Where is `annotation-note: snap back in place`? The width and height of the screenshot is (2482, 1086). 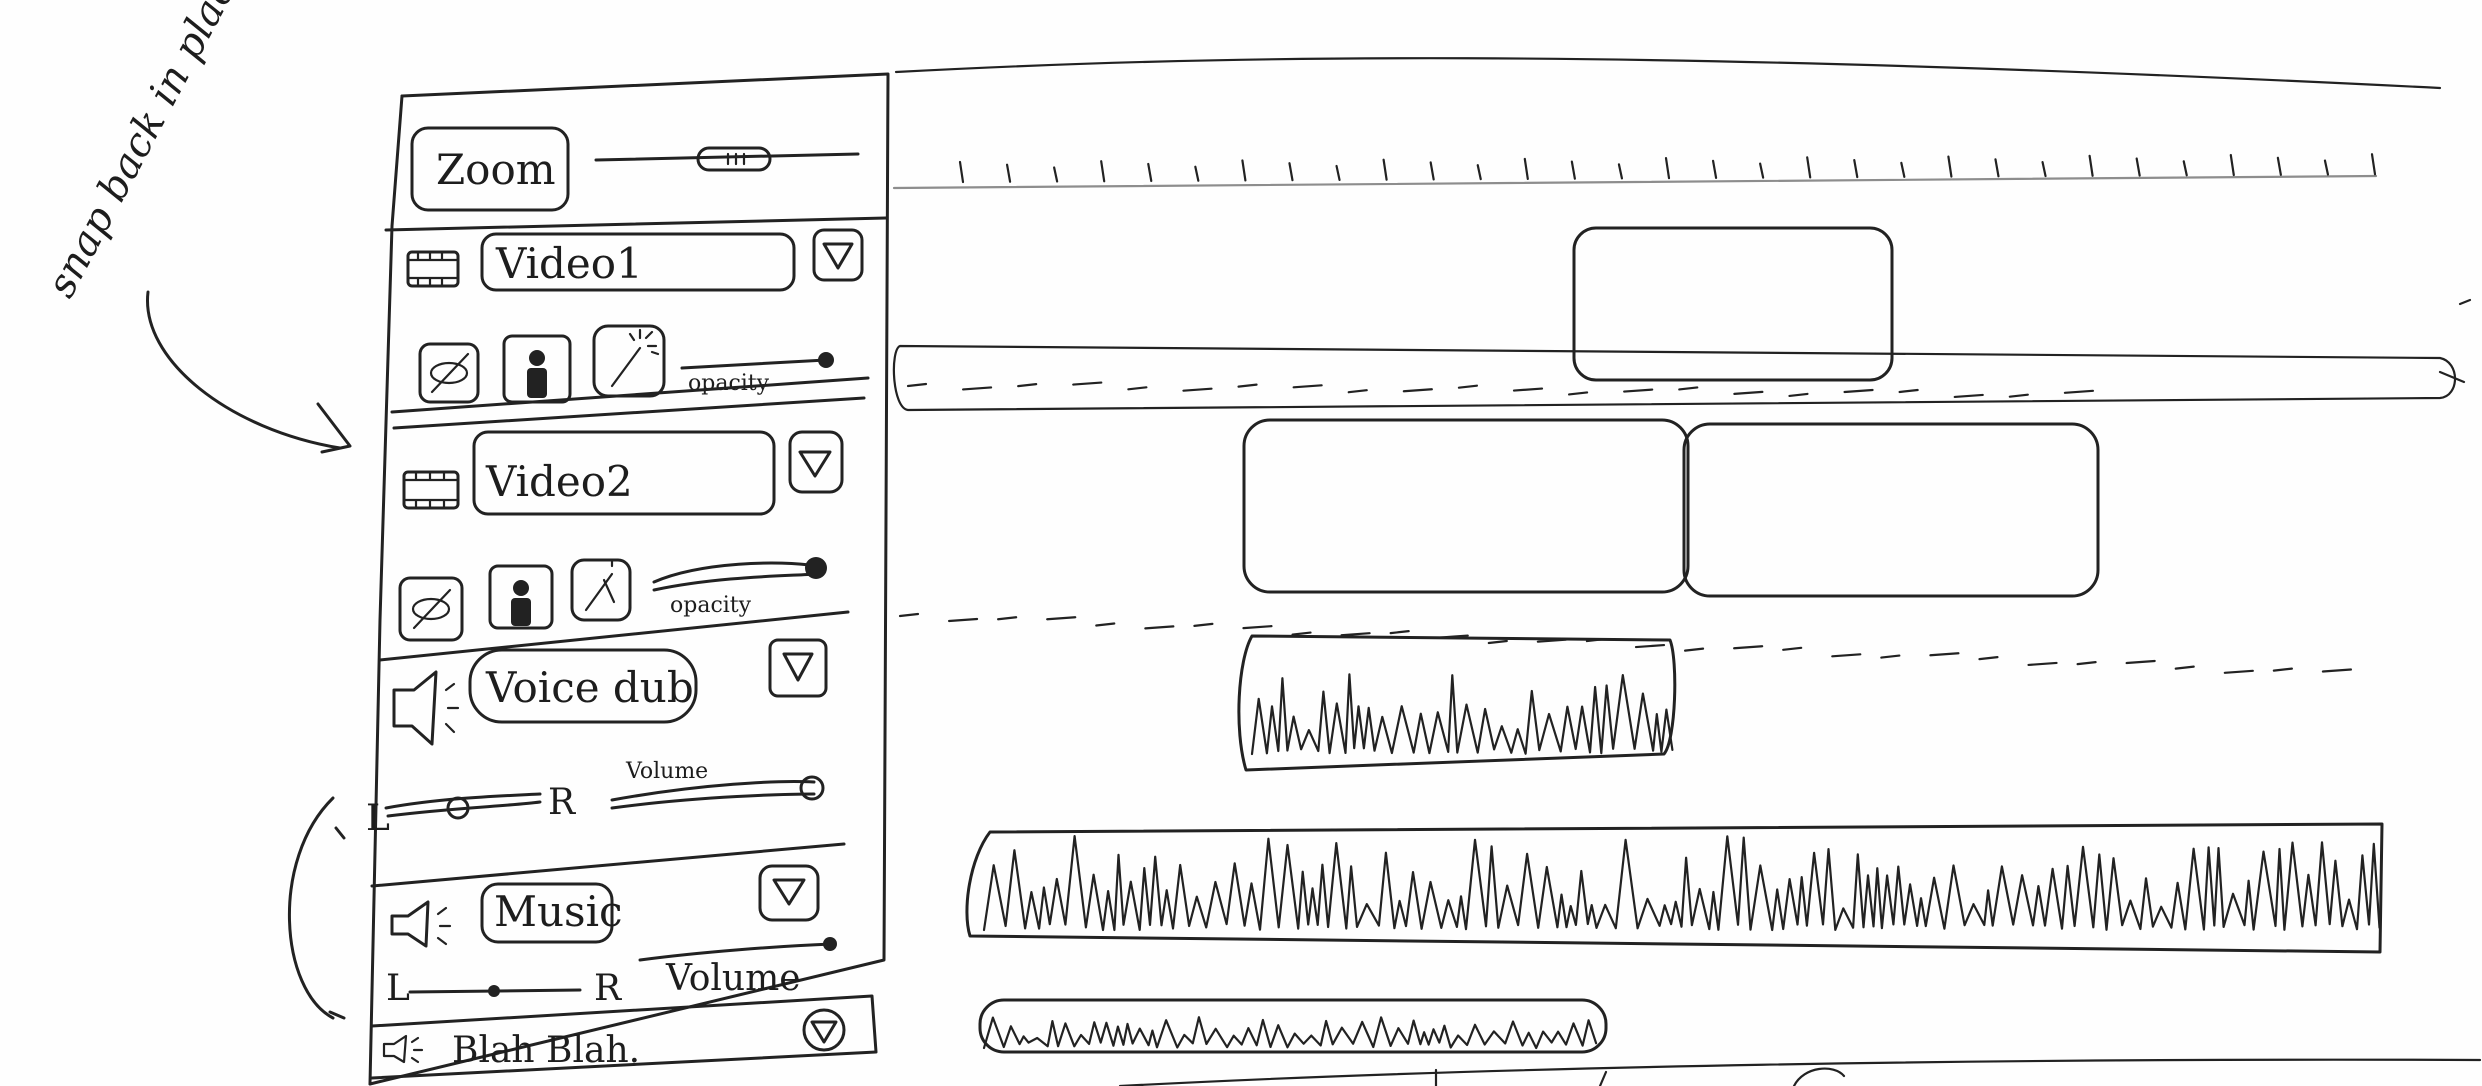 annotation-note: snap back in place is located at coordinates (147, 152).